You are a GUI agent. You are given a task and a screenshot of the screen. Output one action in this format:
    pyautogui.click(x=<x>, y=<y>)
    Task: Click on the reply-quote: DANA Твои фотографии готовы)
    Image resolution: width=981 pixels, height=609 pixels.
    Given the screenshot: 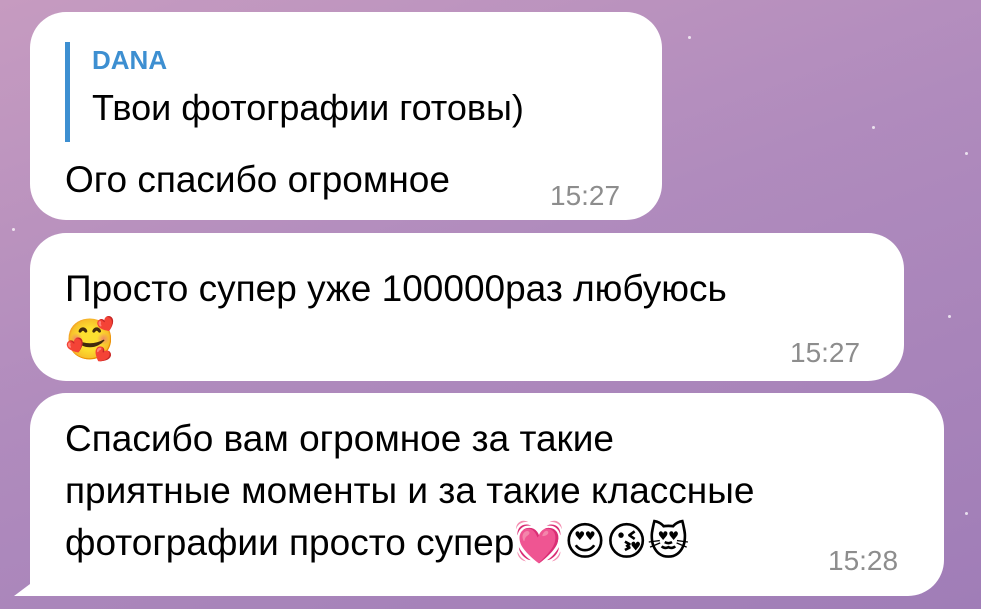 What is the action you would take?
    pyautogui.click(x=294, y=92)
    